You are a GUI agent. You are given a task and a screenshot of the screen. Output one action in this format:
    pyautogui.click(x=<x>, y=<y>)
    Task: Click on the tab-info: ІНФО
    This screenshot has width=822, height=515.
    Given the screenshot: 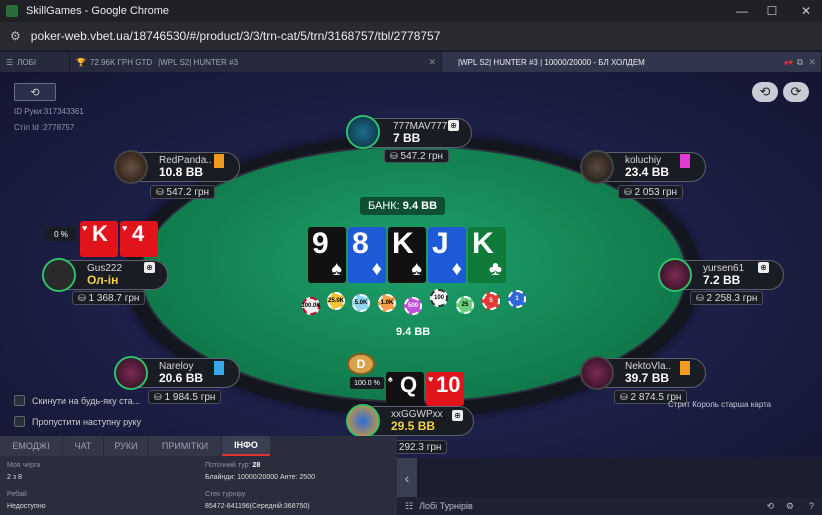 What is the action you would take?
    pyautogui.click(x=246, y=446)
    